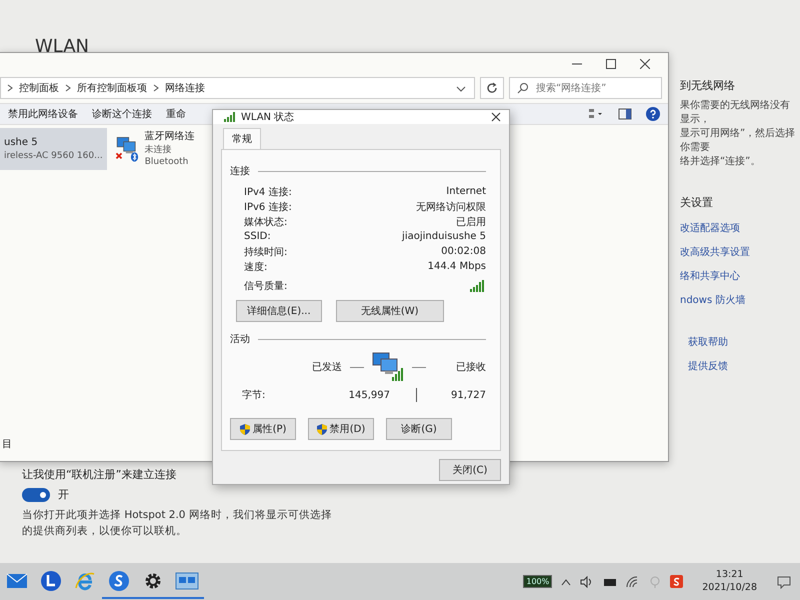 Image resolution: width=800 pixels, height=600 pixels. Describe the element at coordinates (730, 575) in the screenshot. I see `clock-time: 13:21` at that location.